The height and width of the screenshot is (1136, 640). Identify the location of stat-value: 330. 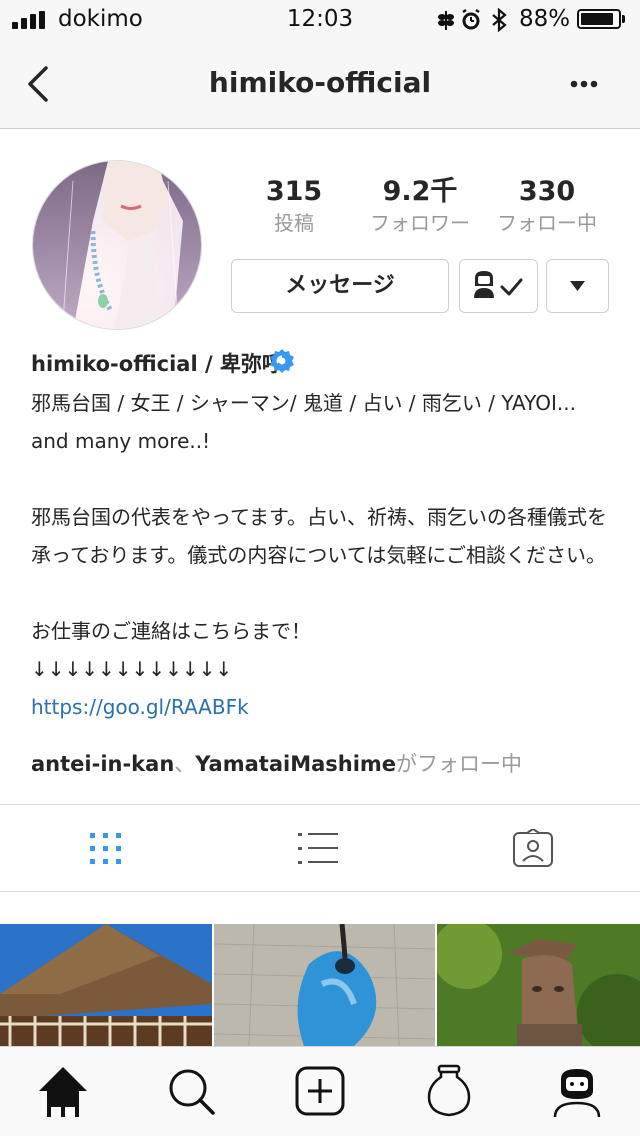
(547, 191).